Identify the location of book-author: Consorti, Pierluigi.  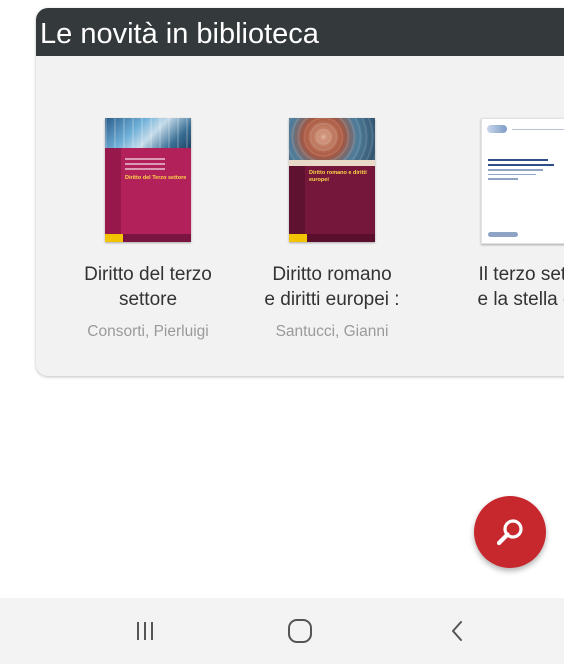
(148, 331).